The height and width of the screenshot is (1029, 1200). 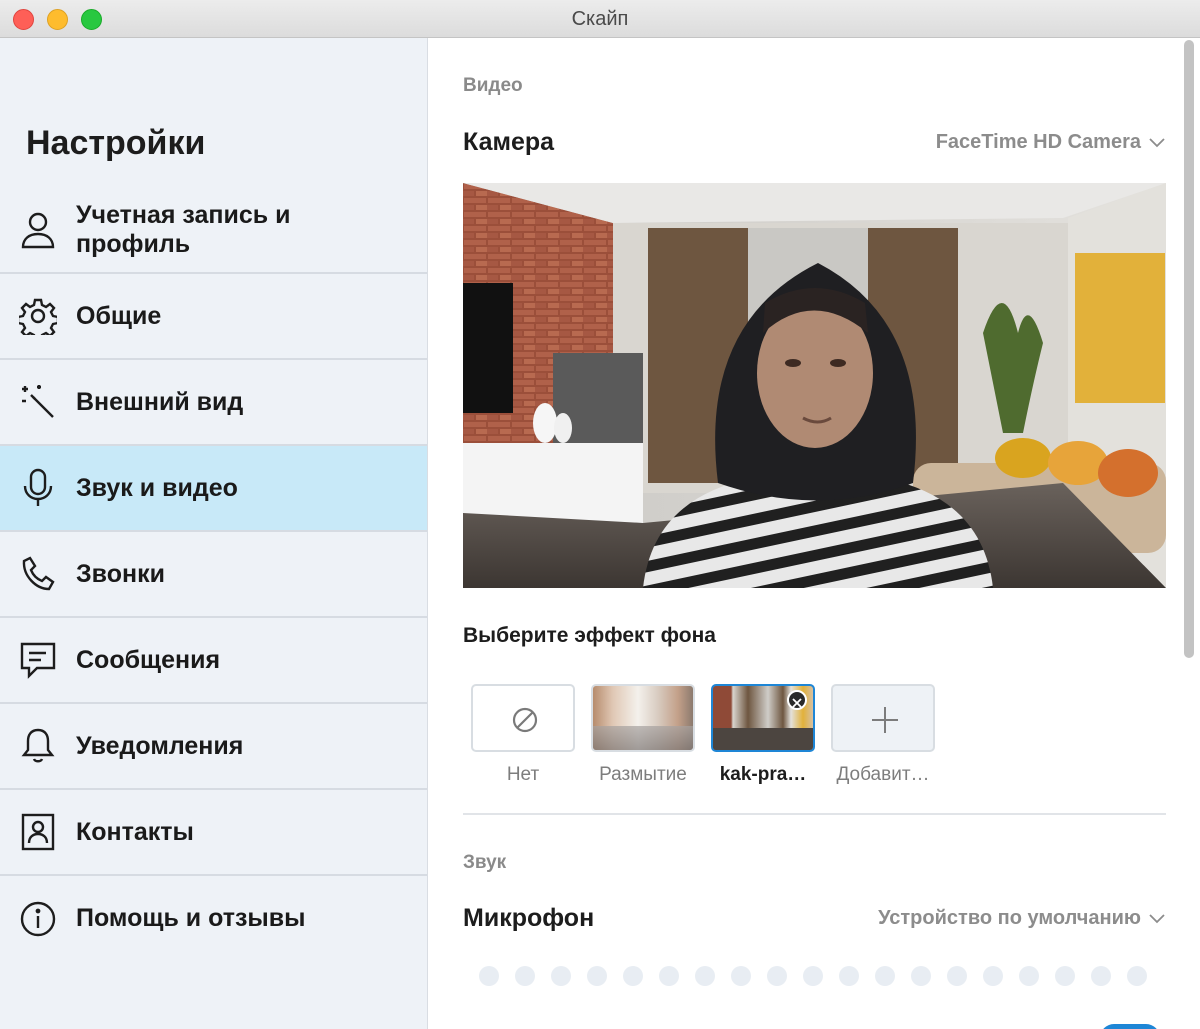 I want to click on contacts-icon, so click(x=38, y=832).